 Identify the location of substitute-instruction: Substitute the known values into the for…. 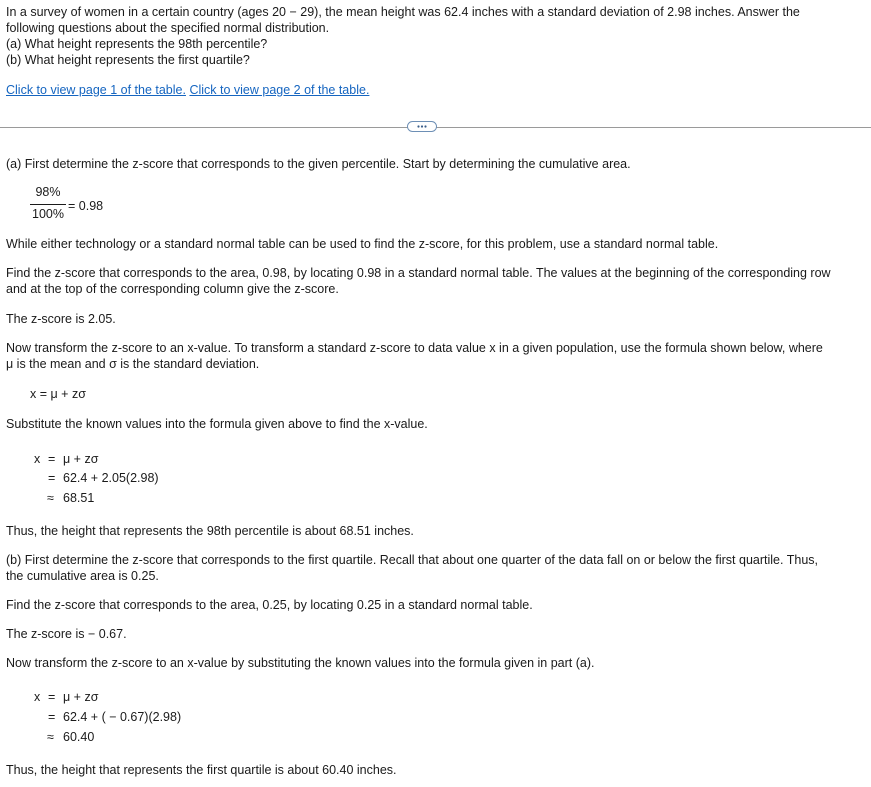
(217, 424).